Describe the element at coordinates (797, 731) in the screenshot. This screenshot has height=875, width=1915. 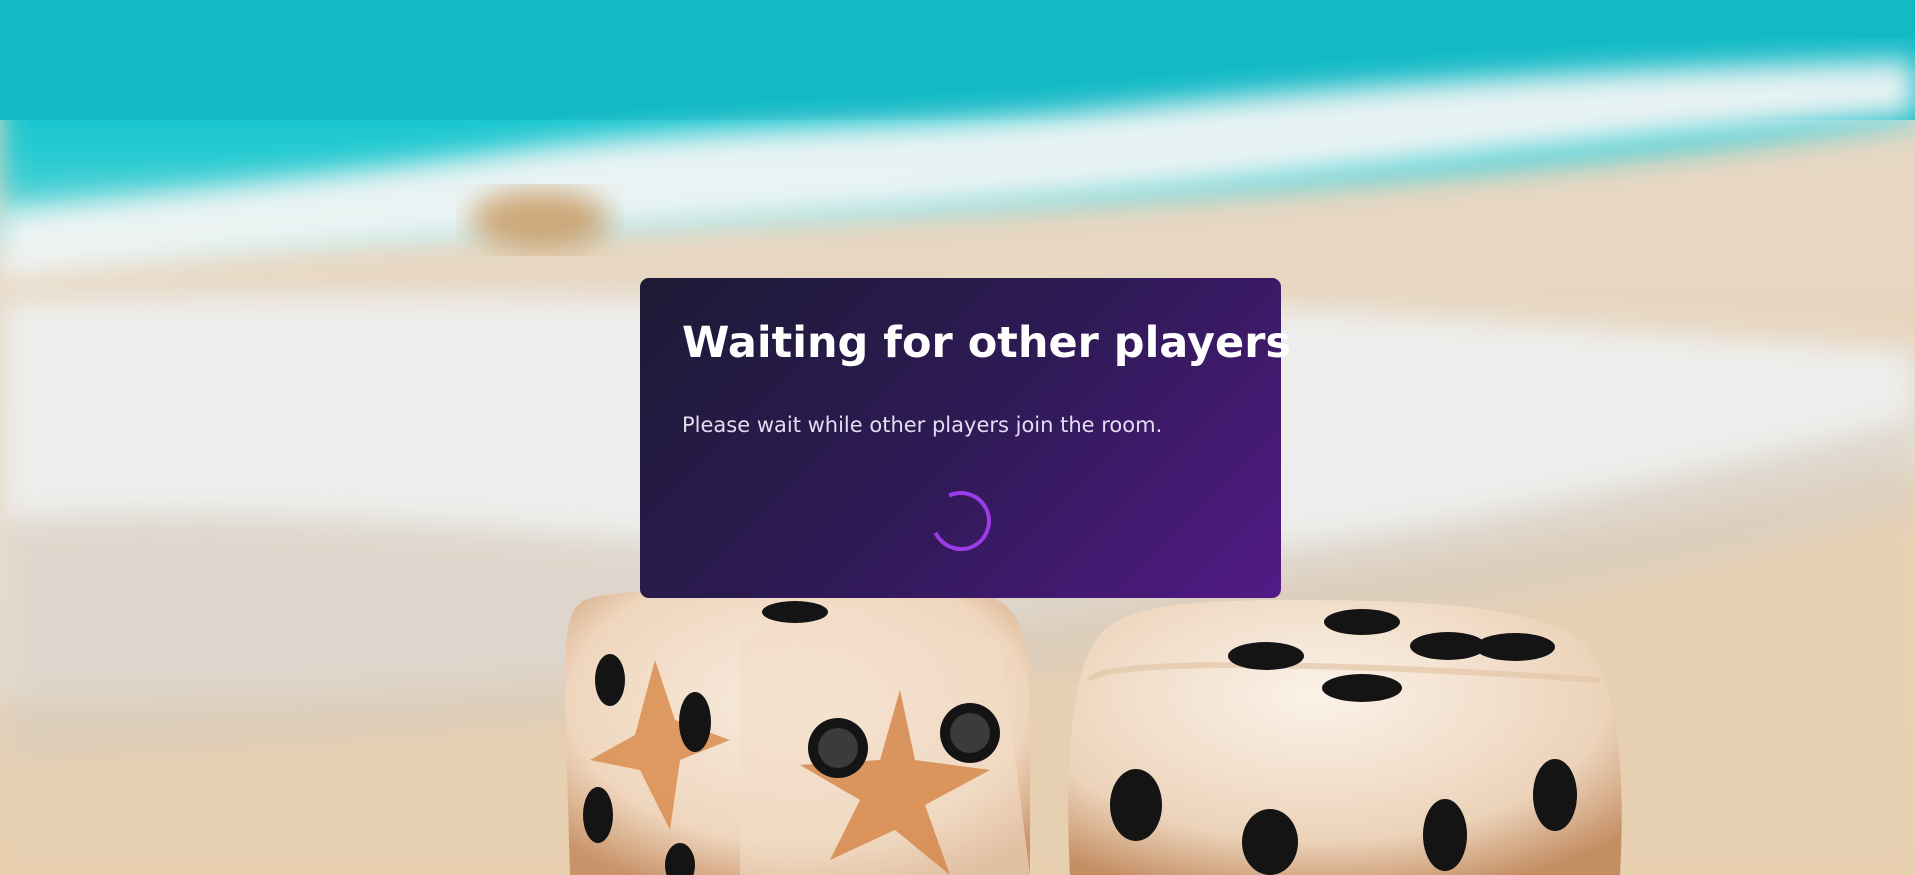
I see `left-die` at that location.